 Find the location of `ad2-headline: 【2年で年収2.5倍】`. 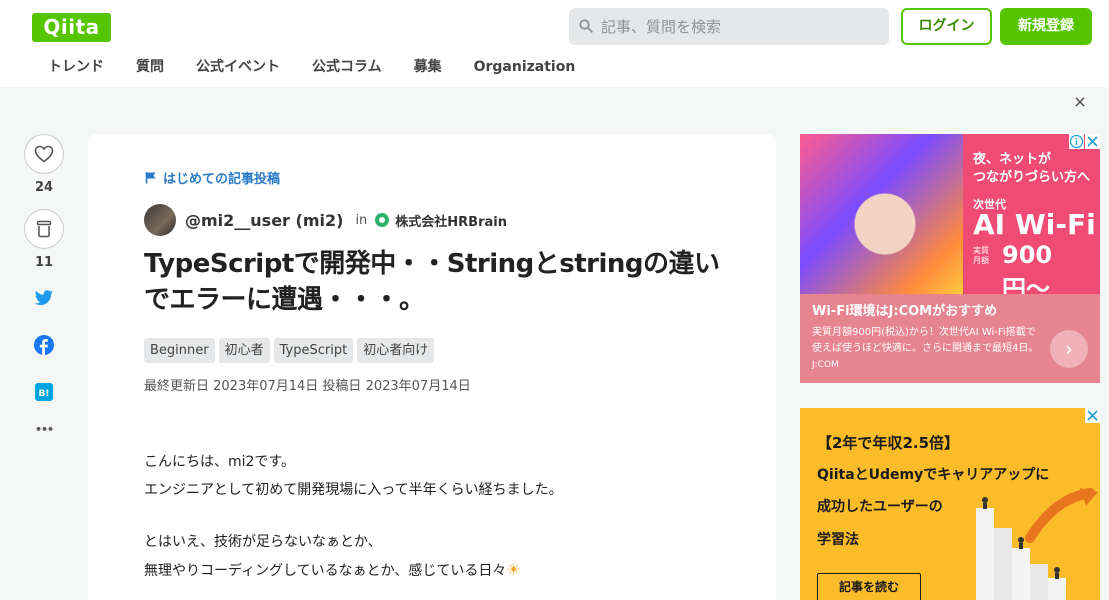

ad2-headline: 【2年で年収2.5倍】 is located at coordinates (888, 443).